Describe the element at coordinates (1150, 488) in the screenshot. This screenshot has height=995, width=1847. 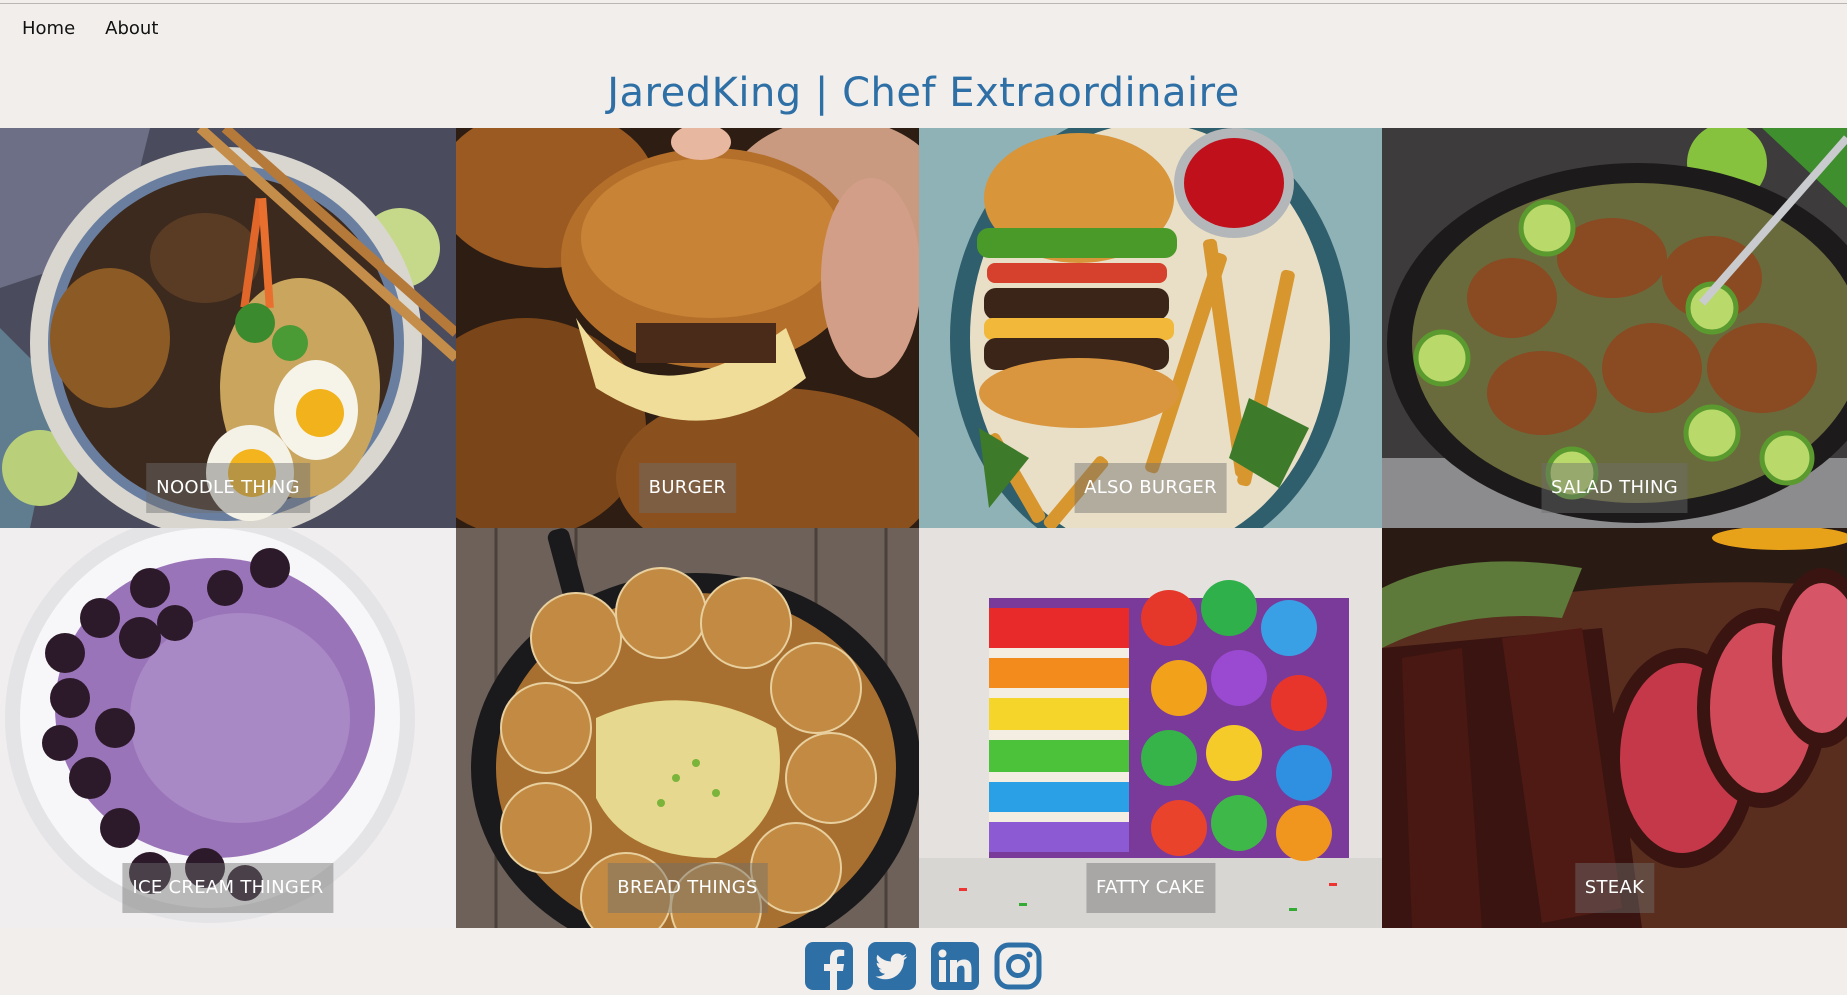
I see `tile-caption: ALSO BURGER` at that location.